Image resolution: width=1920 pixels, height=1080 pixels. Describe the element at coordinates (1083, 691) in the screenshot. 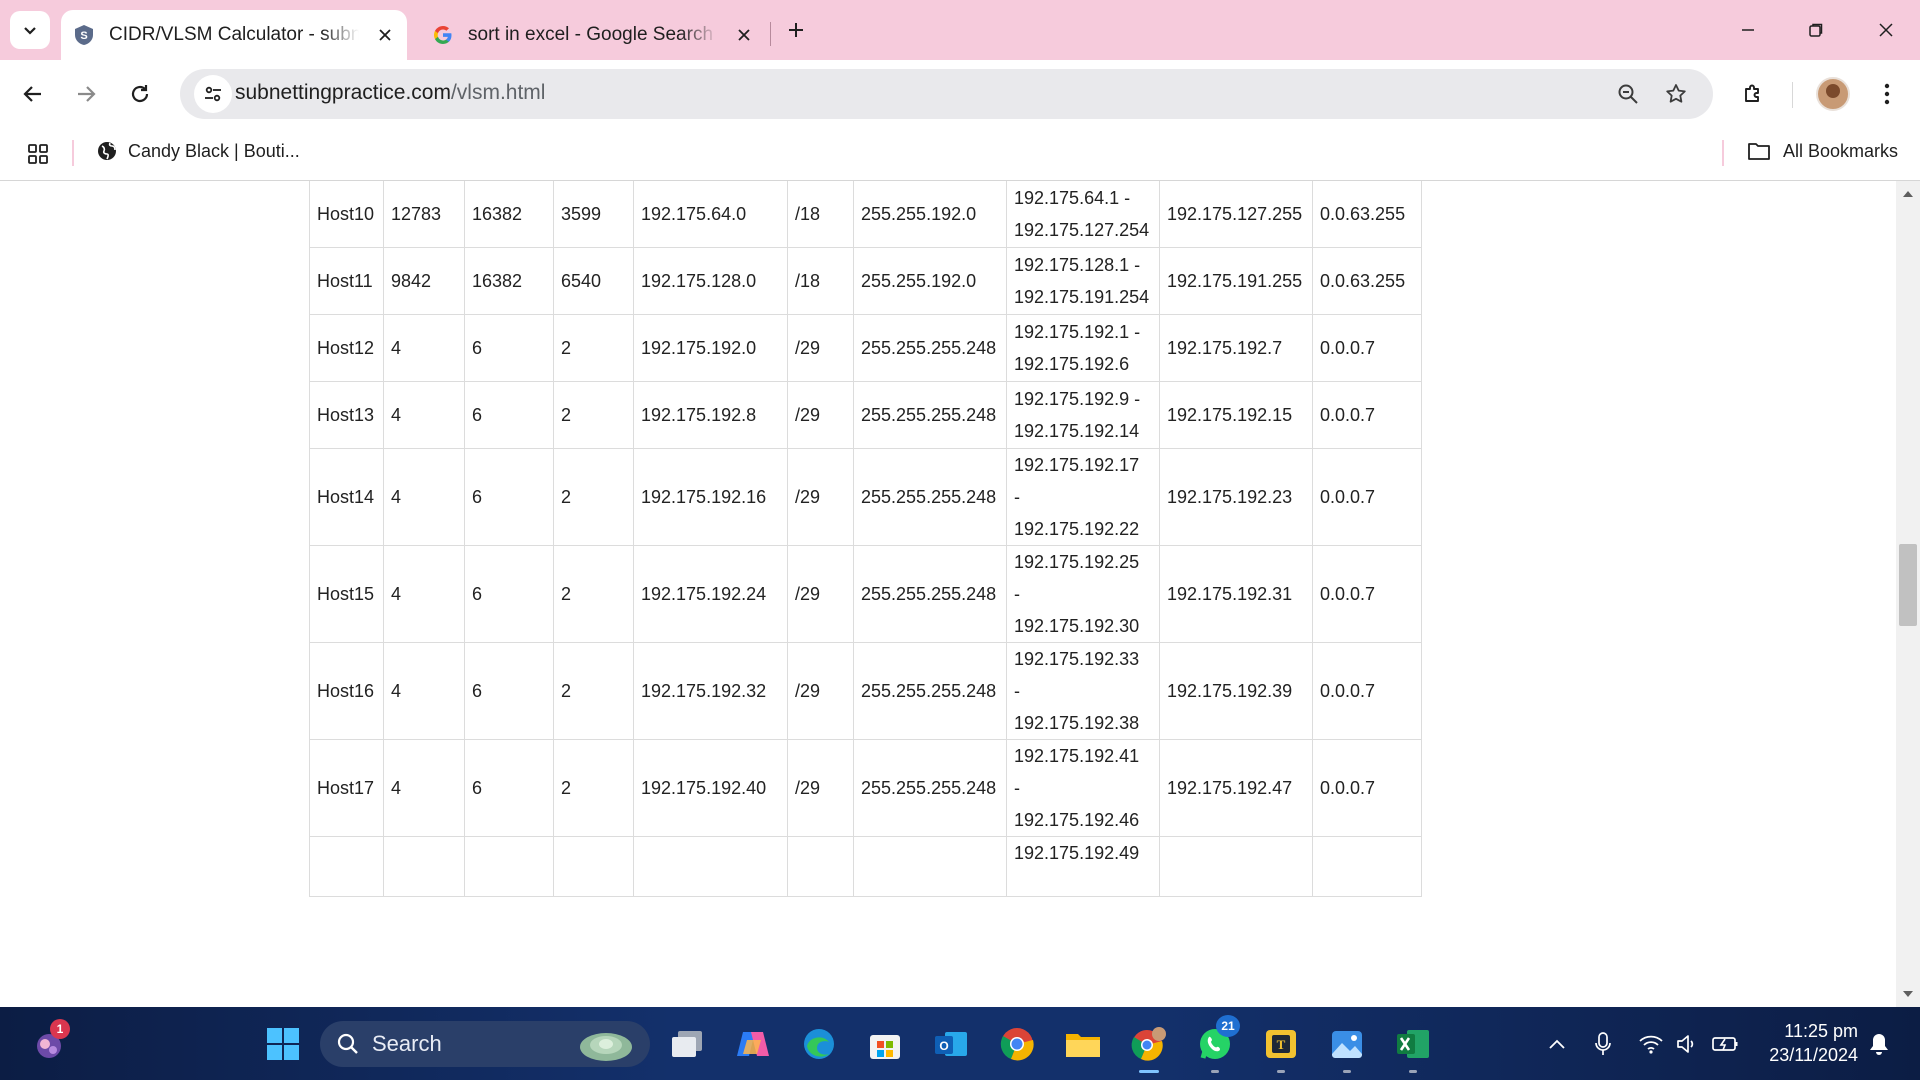

I see `assignable-range-cell: 192.175.192.33 - 192.175.192.38` at that location.